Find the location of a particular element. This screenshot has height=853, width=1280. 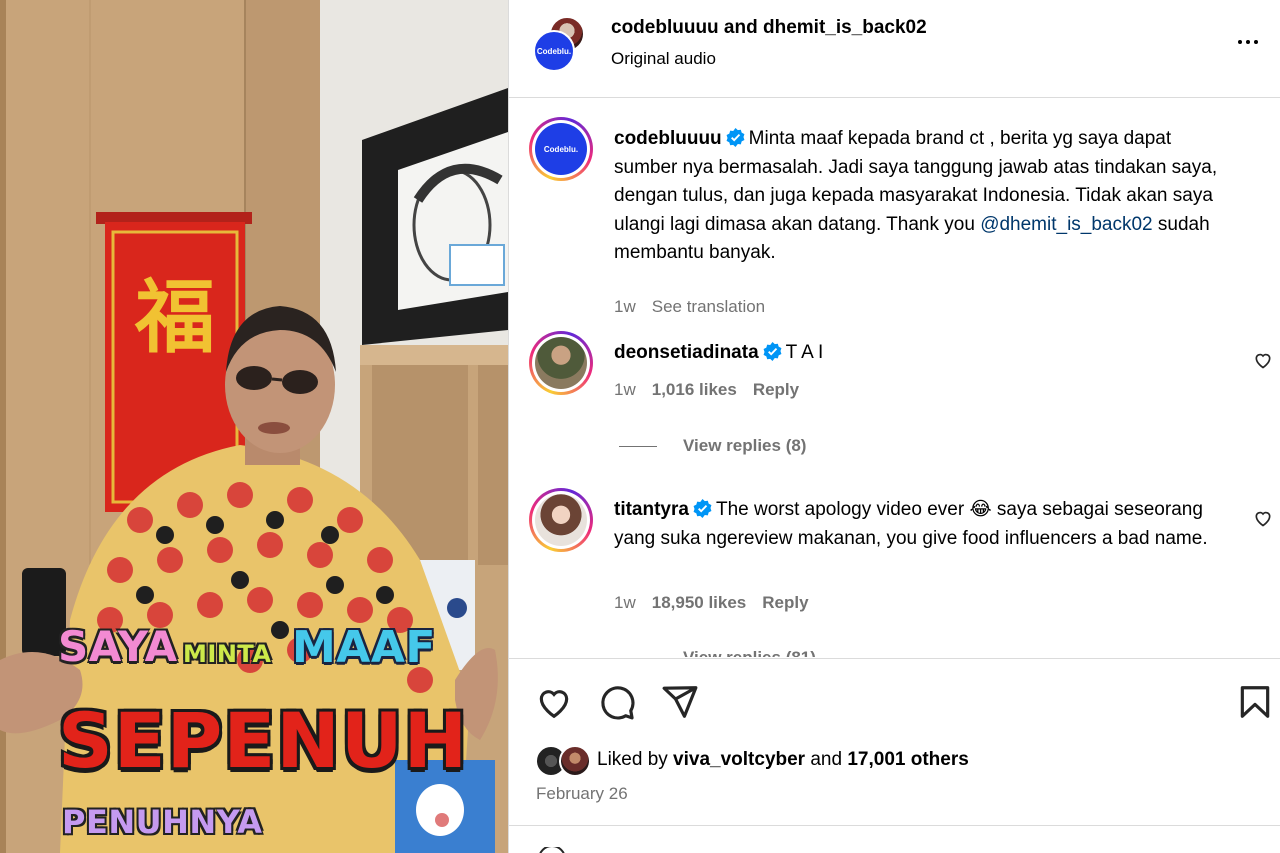

liked-by-user-link: viva_voltcyber is located at coordinates (739, 759).